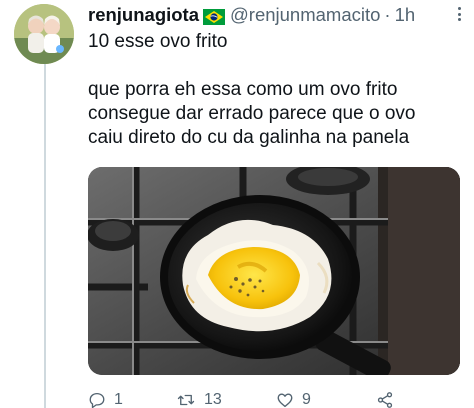 The height and width of the screenshot is (408, 474). I want to click on share-button, so click(396, 399).